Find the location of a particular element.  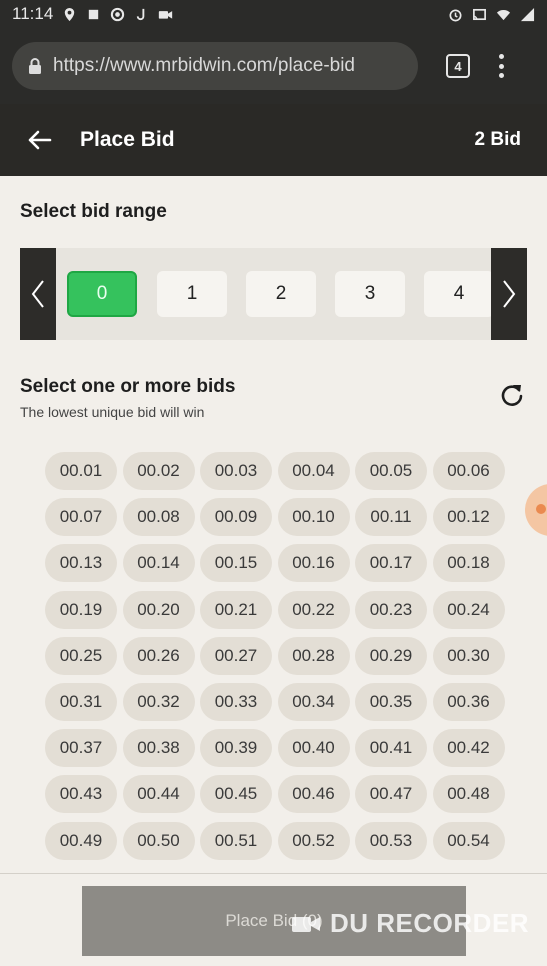

footer-divider is located at coordinates (273, 873).